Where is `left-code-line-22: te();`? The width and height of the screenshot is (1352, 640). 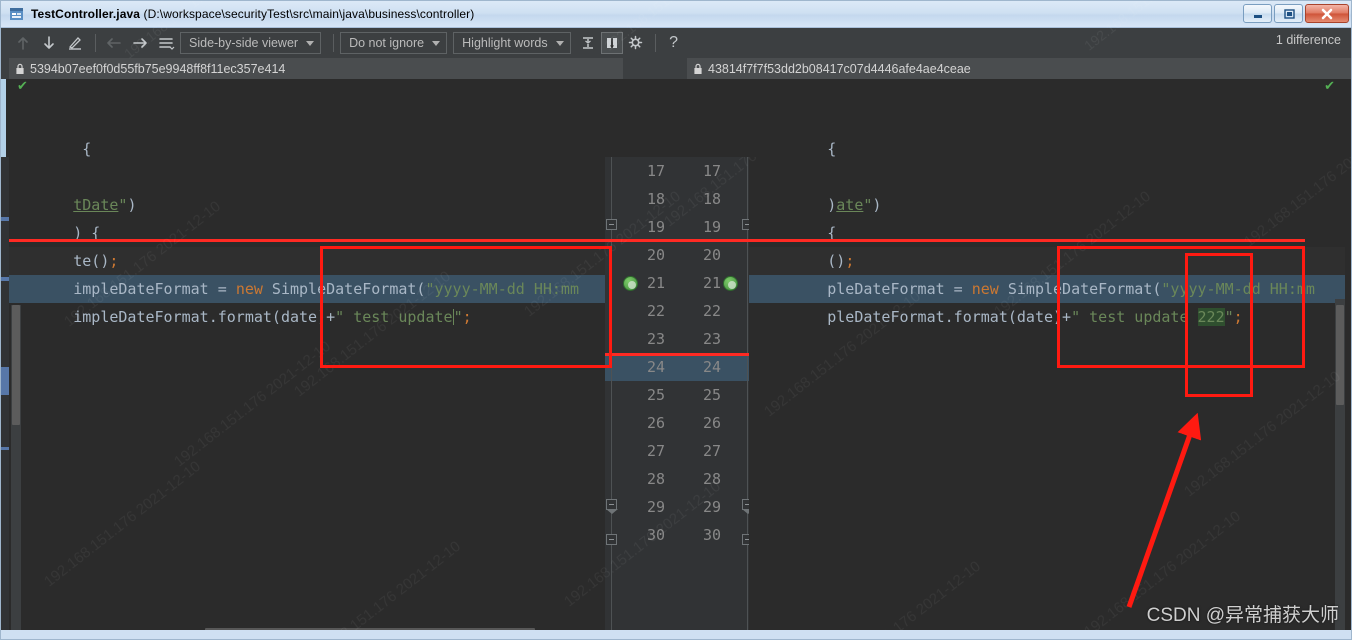 left-code-line-22: te(); is located at coordinates (63, 244).